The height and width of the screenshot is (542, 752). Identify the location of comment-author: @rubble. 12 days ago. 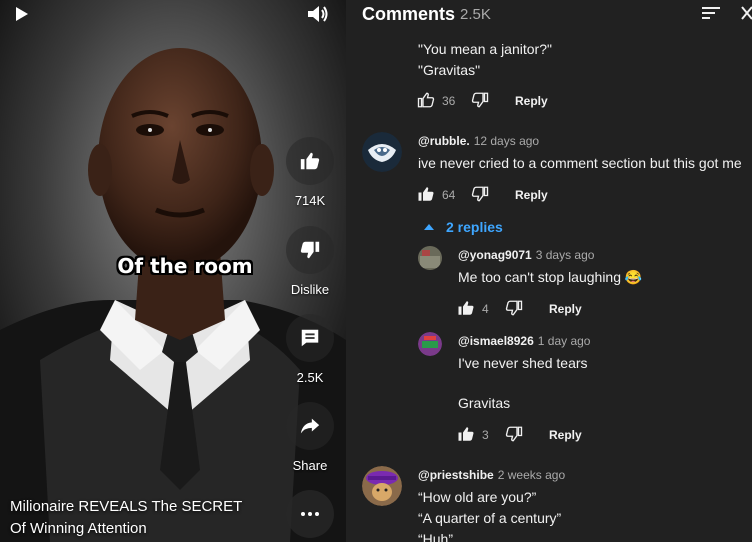
(478, 141).